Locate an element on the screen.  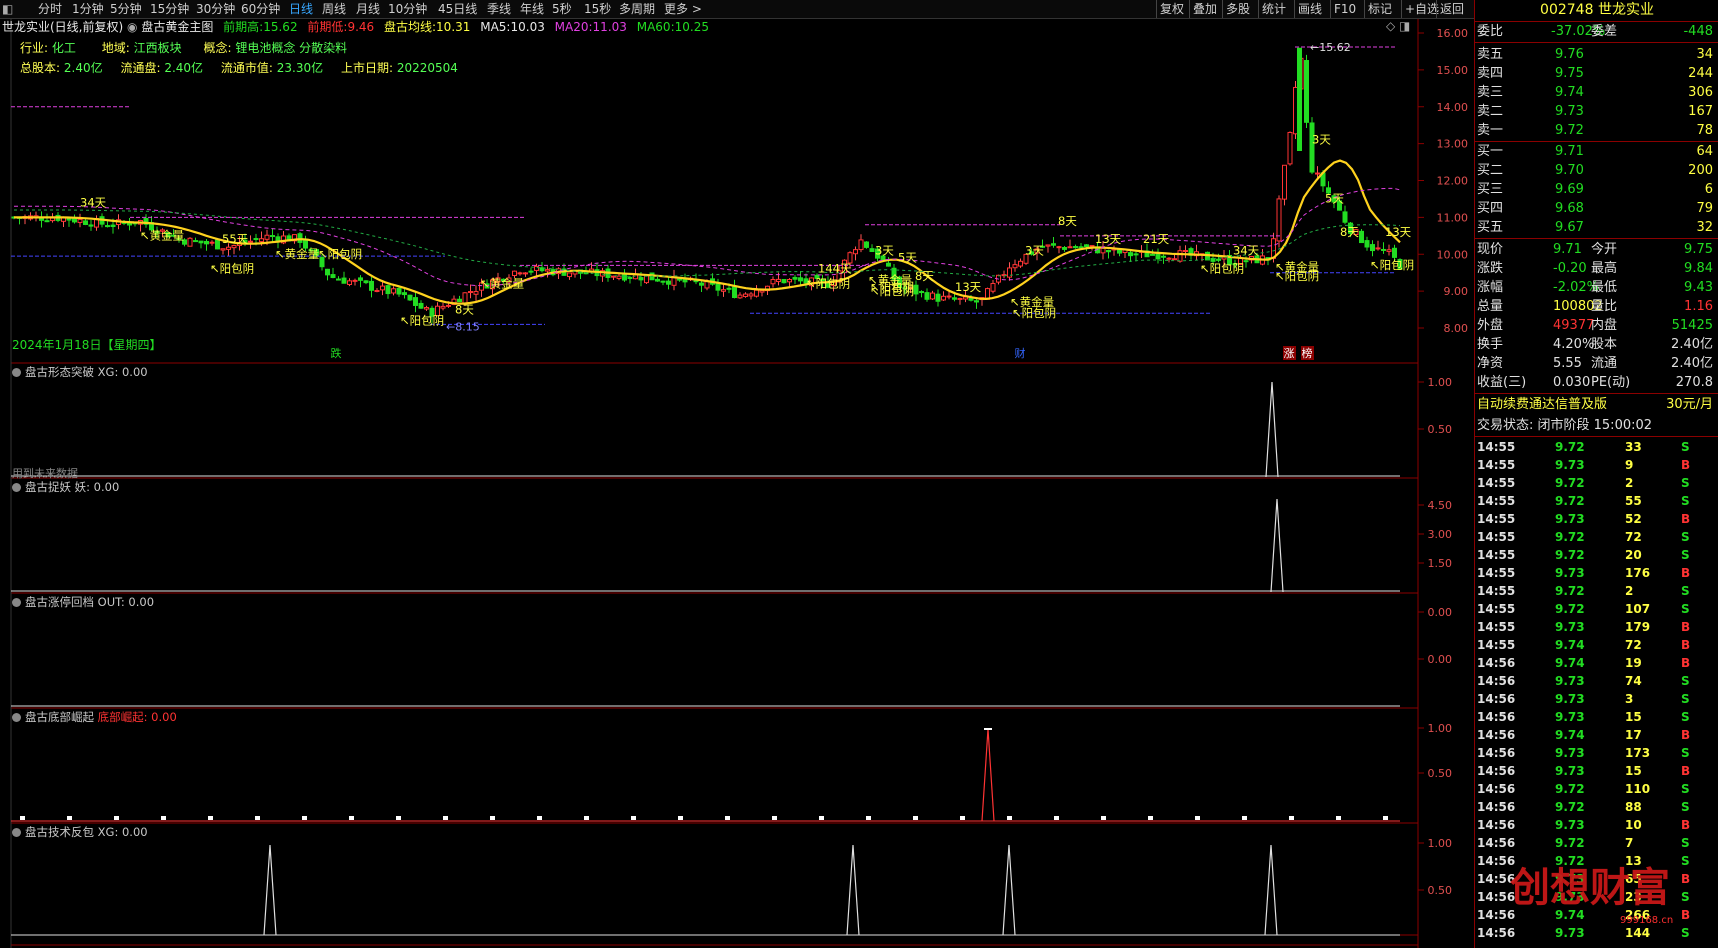
ma5-value: 10.03 is located at coordinates (527, 27).